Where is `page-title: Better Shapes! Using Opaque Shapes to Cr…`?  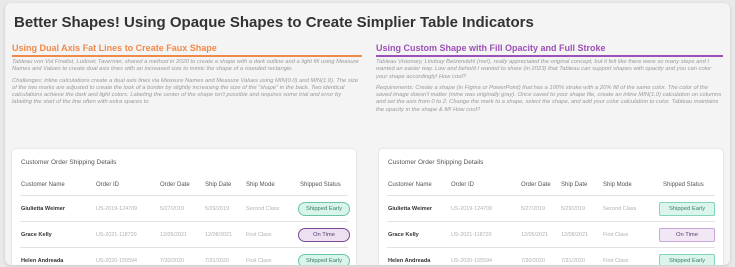
page-title: Better Shapes! Using Opaque Shapes to Cr… is located at coordinates (274, 22).